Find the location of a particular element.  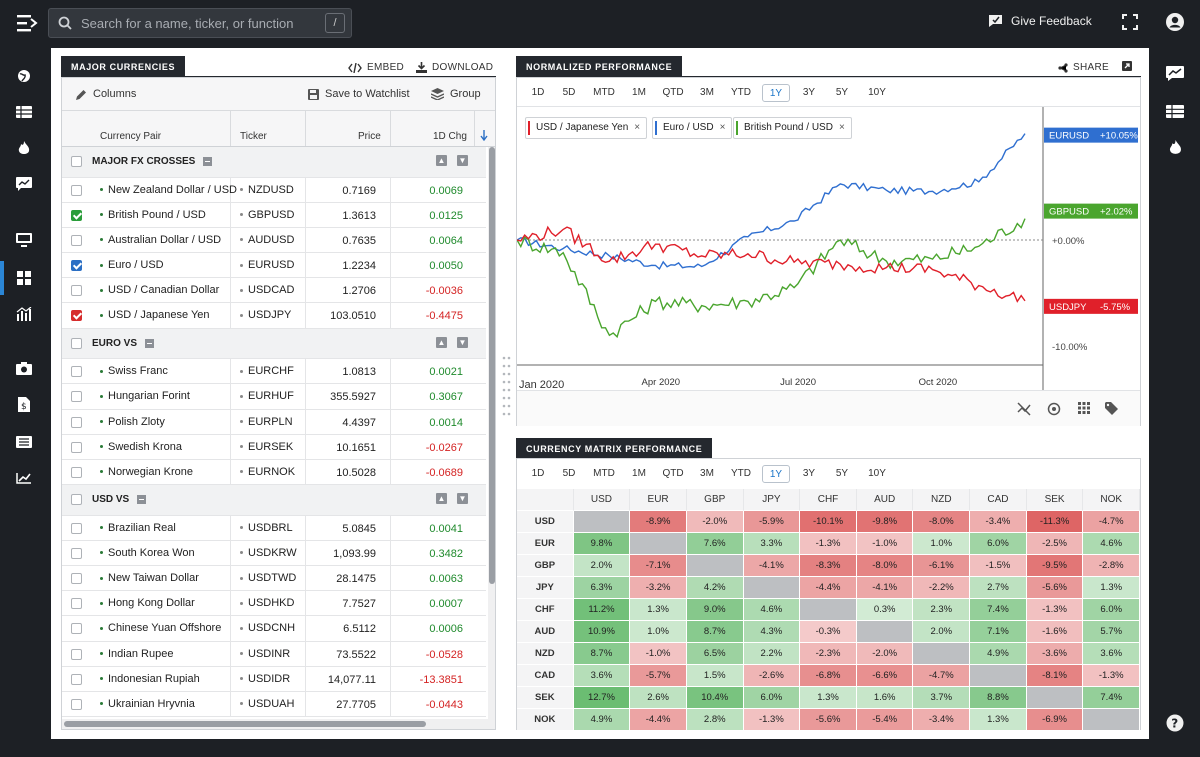

ticker: GBPUSD is located at coordinates (267, 215).